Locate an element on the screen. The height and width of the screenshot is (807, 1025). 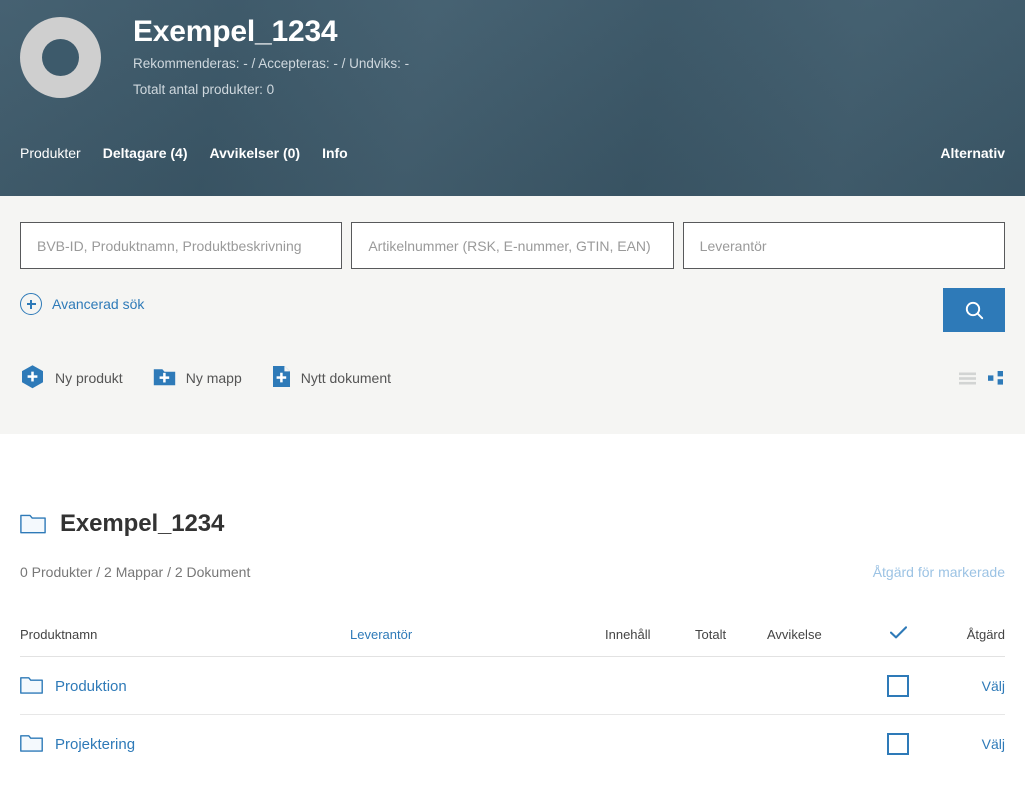
list-view-icon is located at coordinates (967, 378).